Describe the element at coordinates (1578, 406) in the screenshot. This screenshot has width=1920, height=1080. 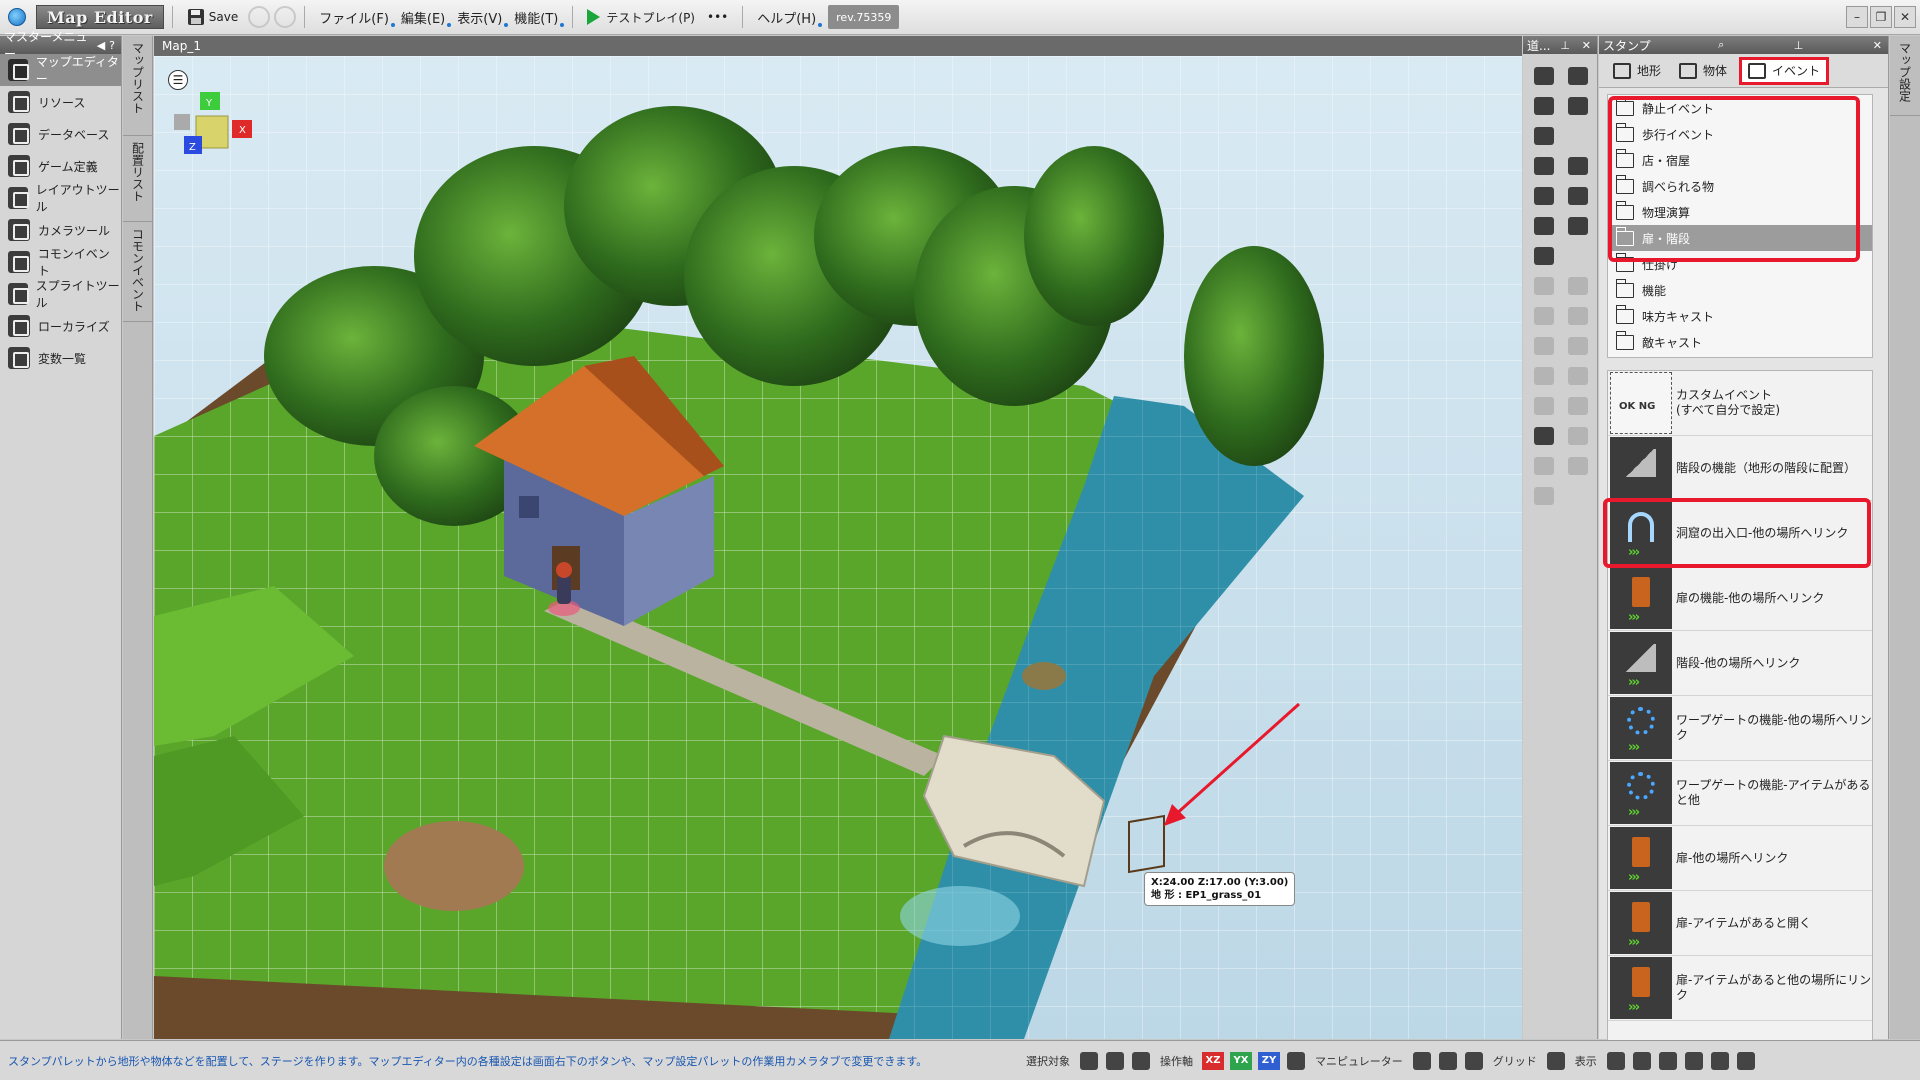
I see `paste-tool-icon` at that location.